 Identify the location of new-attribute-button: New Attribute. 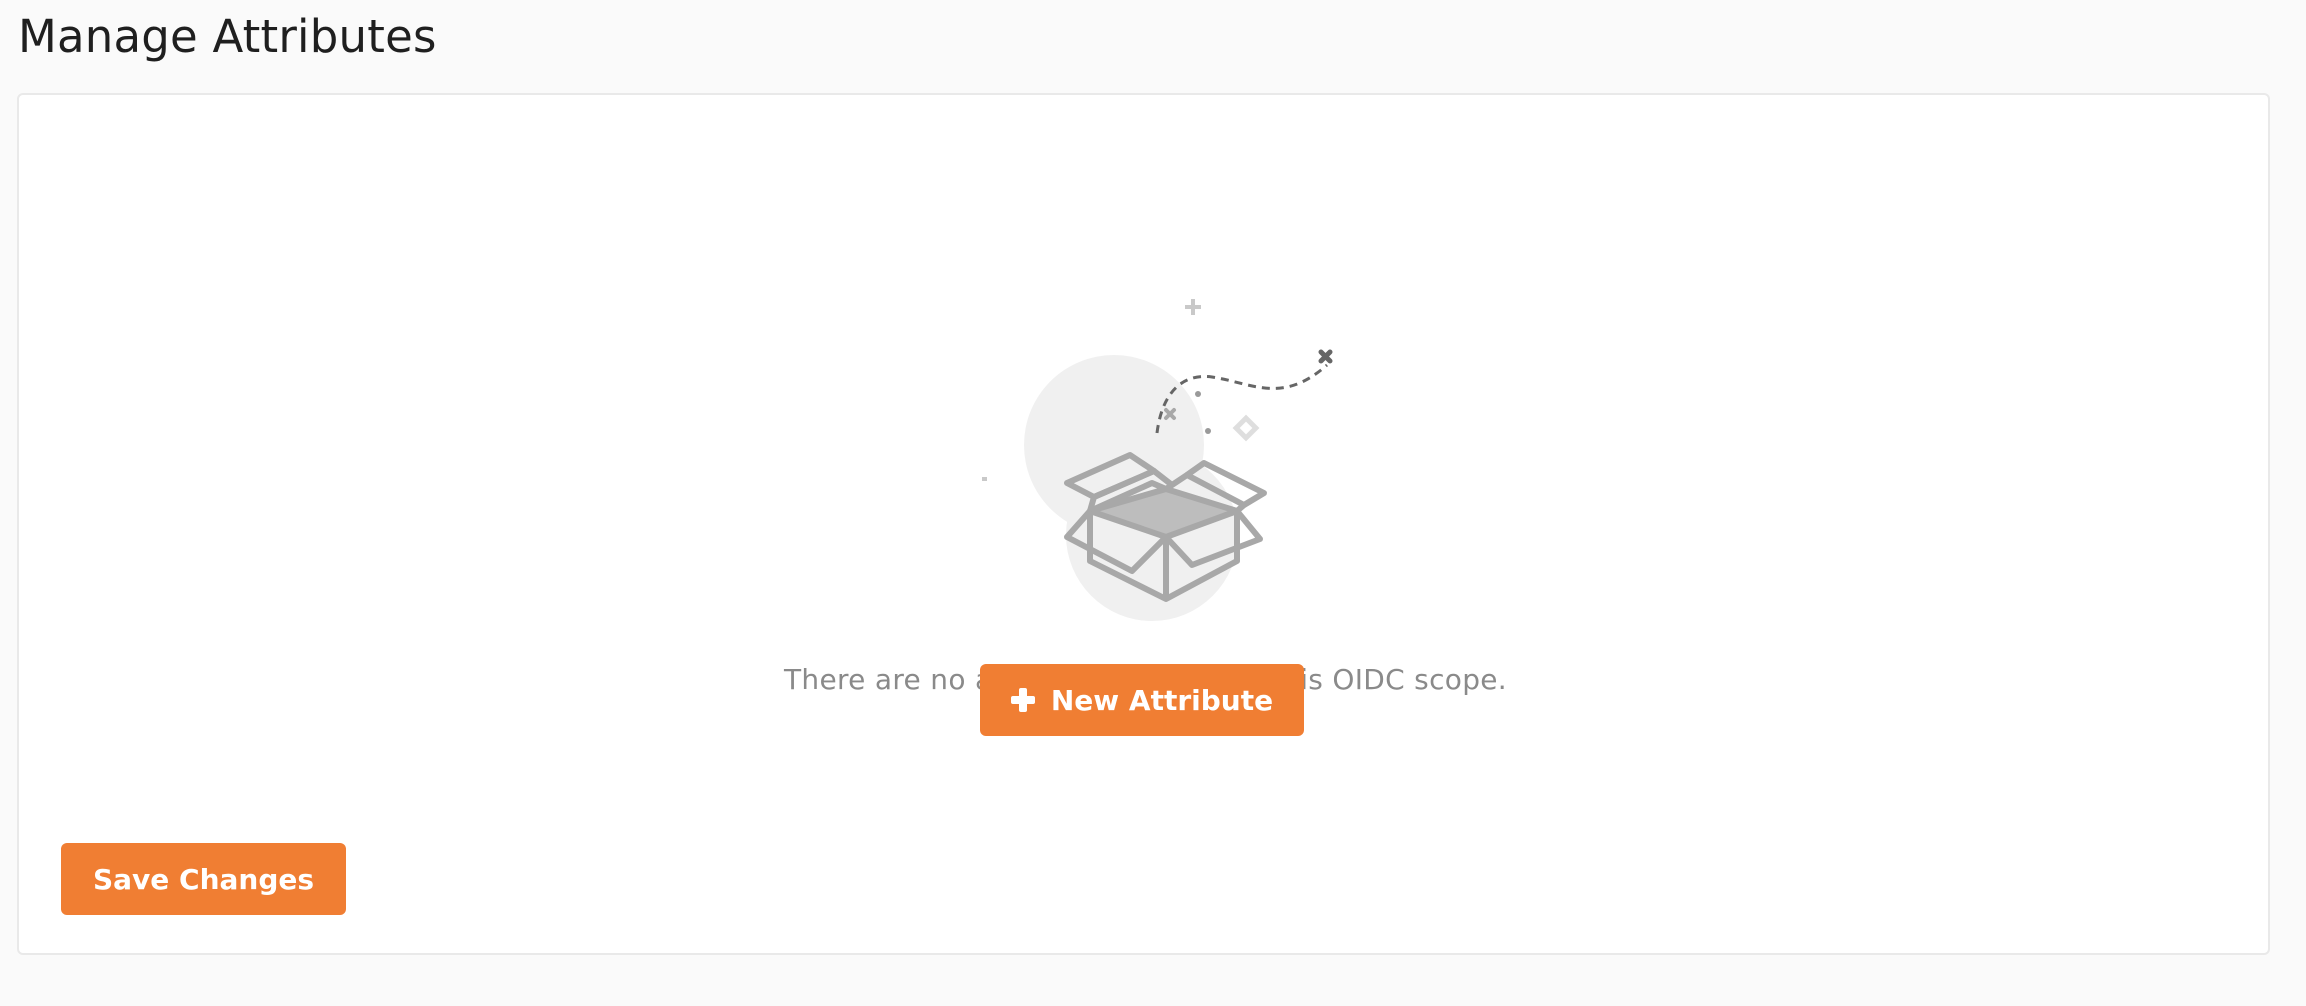
(1142, 700).